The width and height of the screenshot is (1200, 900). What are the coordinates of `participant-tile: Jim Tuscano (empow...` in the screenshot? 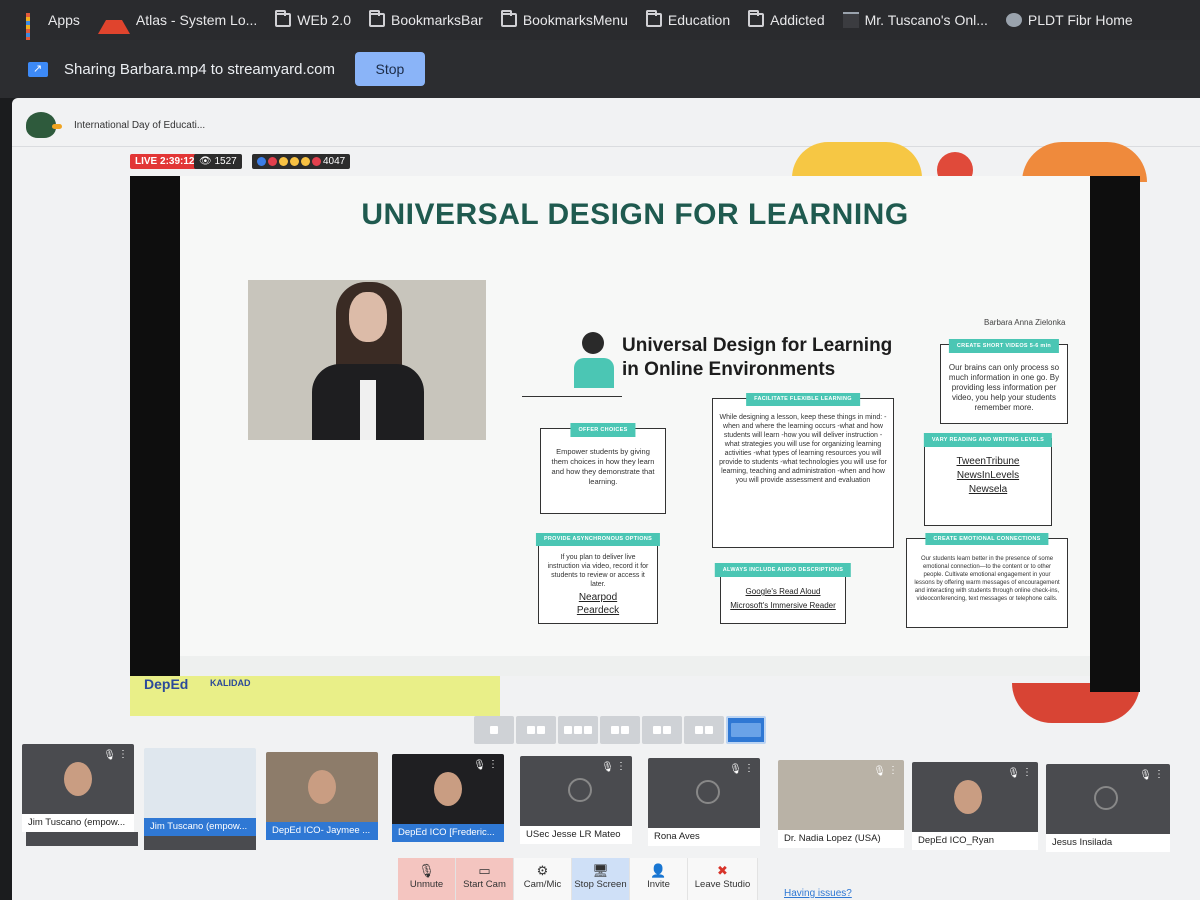 It's located at (200, 793).